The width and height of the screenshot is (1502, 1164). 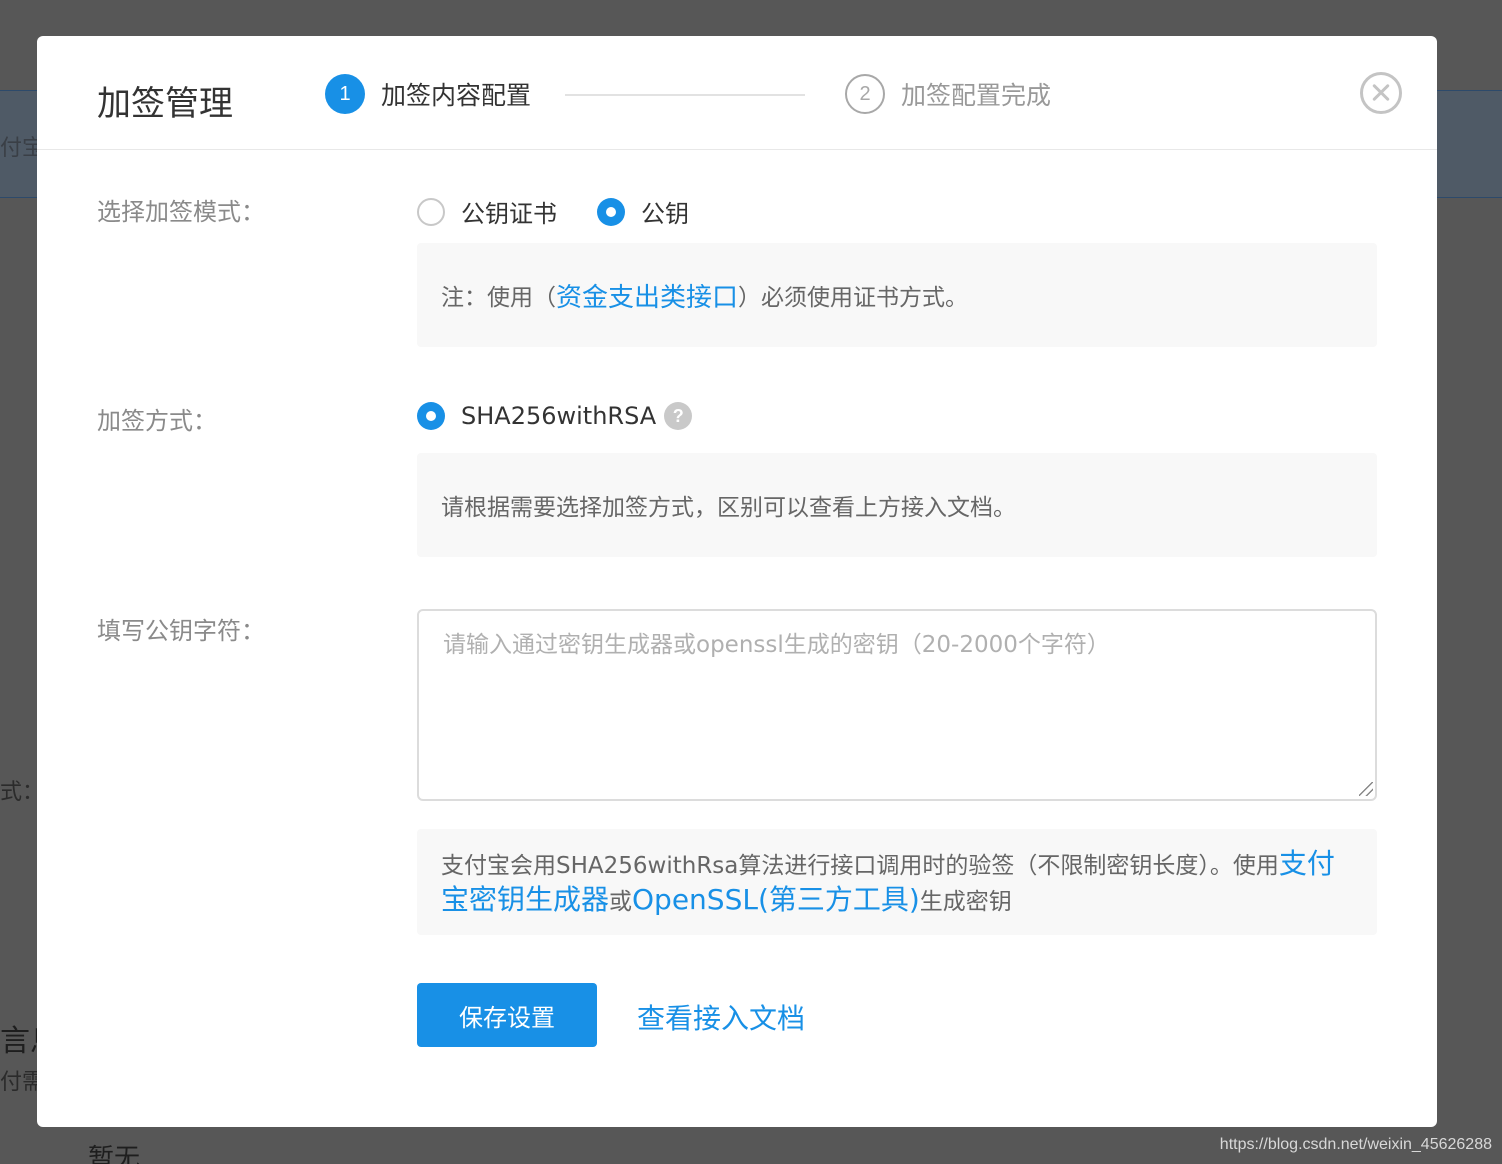 What do you see at coordinates (865, 94) in the screenshot?
I see `step-number: 2` at bounding box center [865, 94].